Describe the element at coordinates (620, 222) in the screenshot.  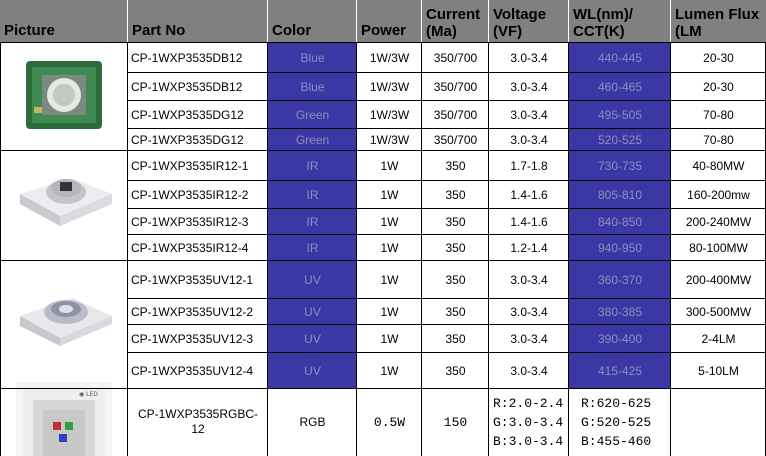
I see `cell-wavelength: 840-850` at that location.